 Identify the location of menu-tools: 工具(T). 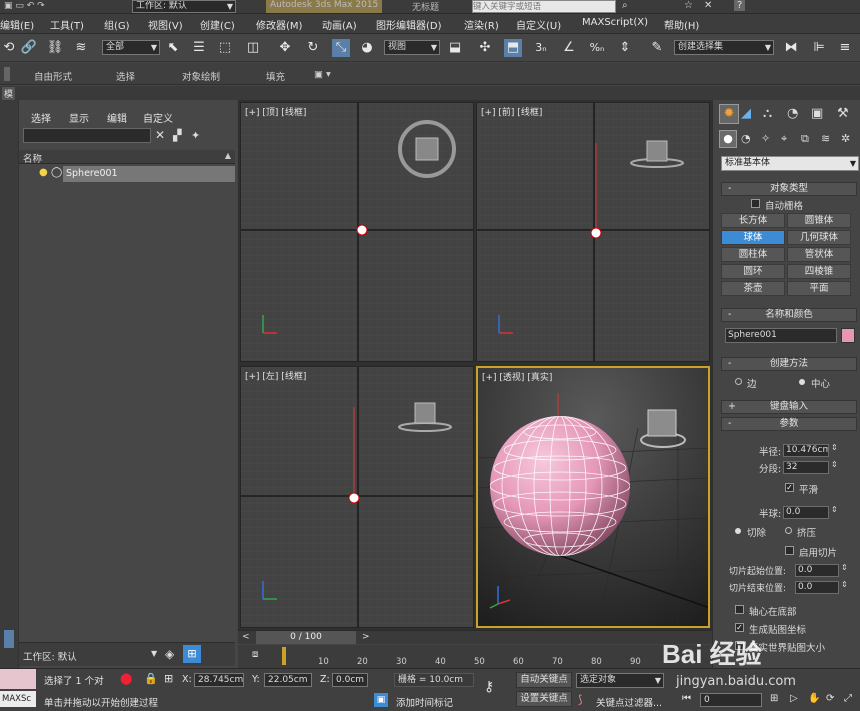
(67, 24).